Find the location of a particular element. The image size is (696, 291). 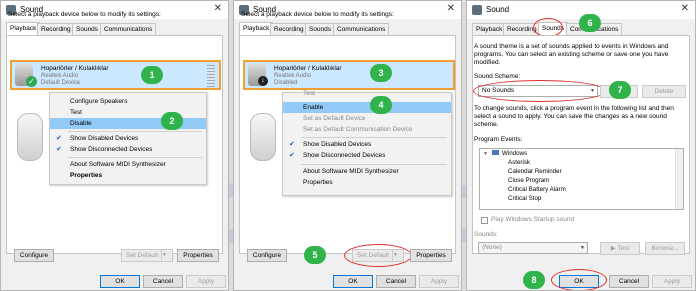

menu-enable: Enable is located at coordinates (367, 107).